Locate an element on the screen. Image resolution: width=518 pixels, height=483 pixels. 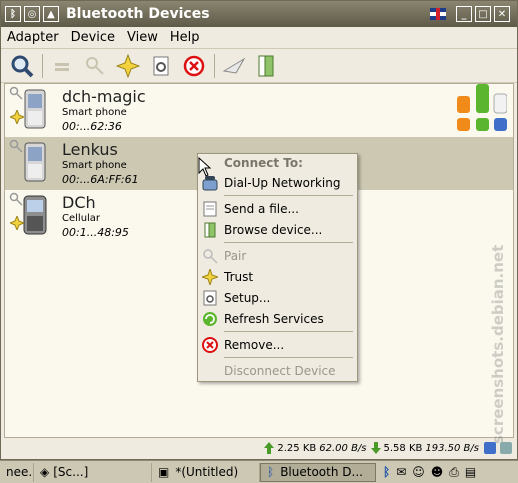
pair-key-icon is located at coordinates (95, 66).